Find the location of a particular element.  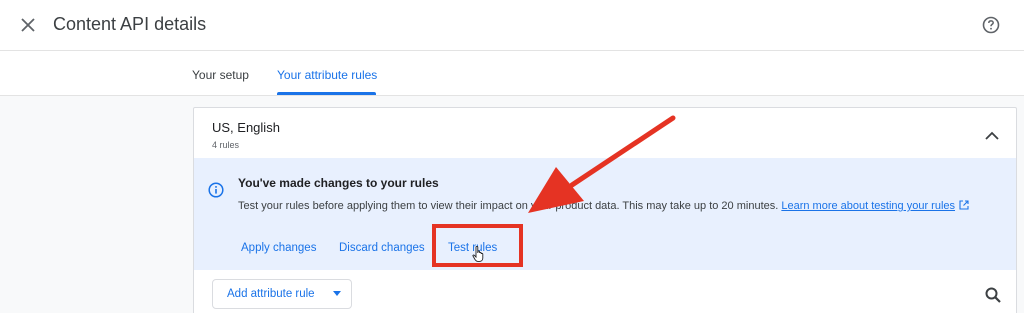

add-attribute-rule-label: Add attribute rule is located at coordinates (271, 294).